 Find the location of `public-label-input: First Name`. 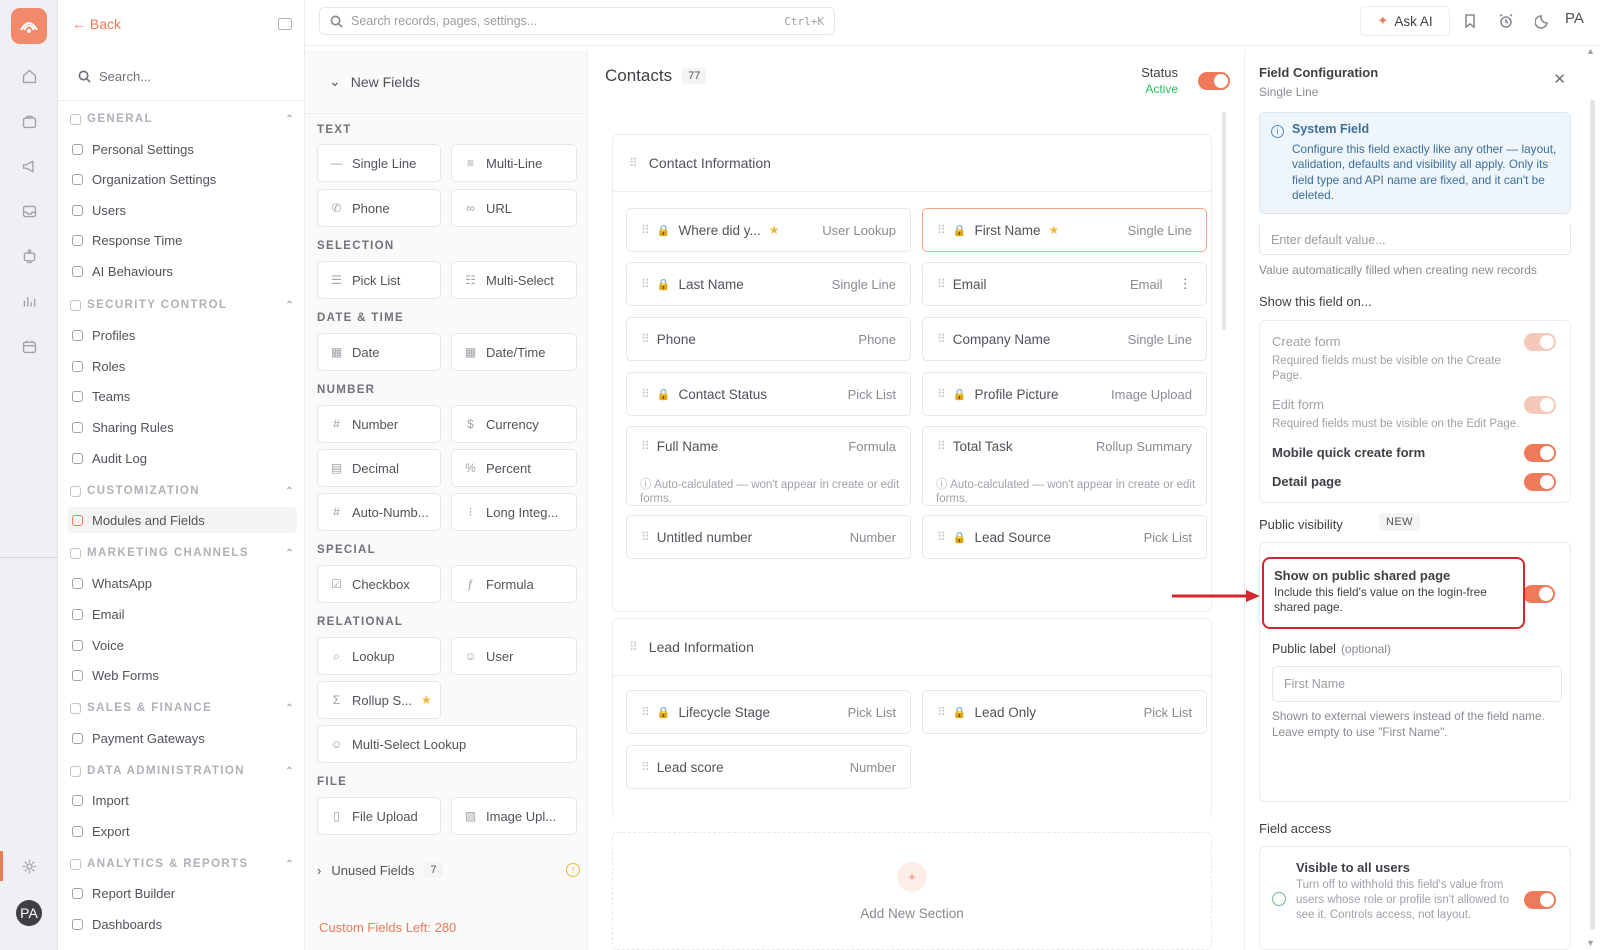

public-label-input: First Name is located at coordinates (1417, 684).